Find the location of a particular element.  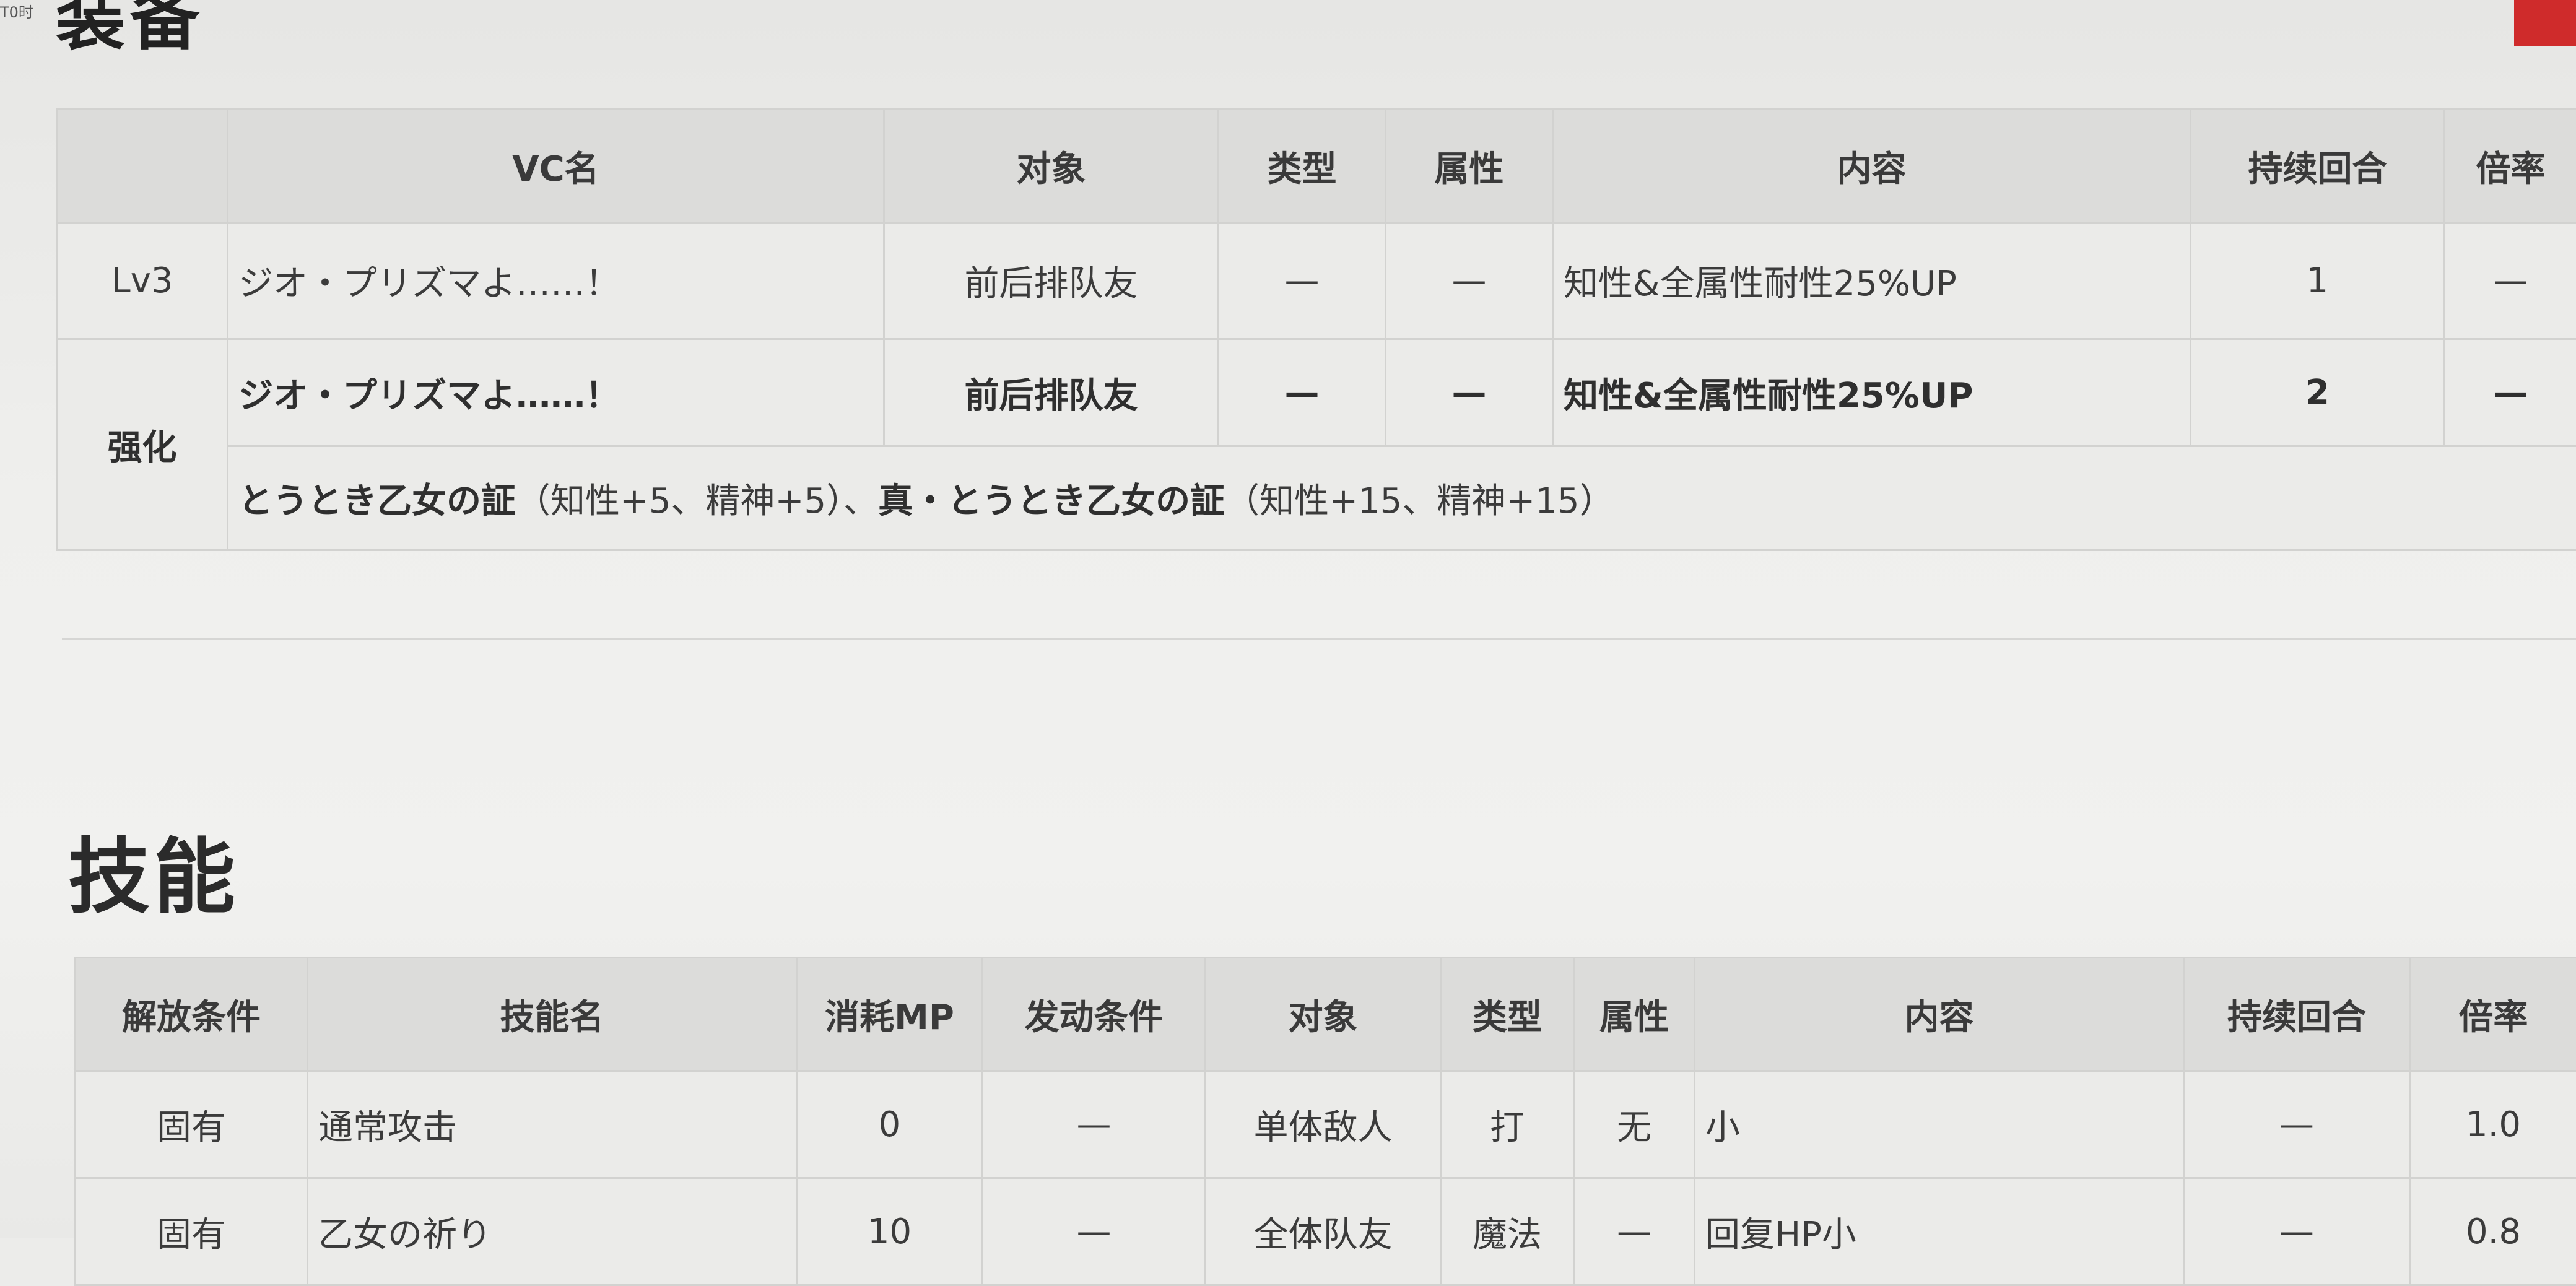

requirement-b-name: 真・とうとき乙女の証 is located at coordinates (1051, 501).